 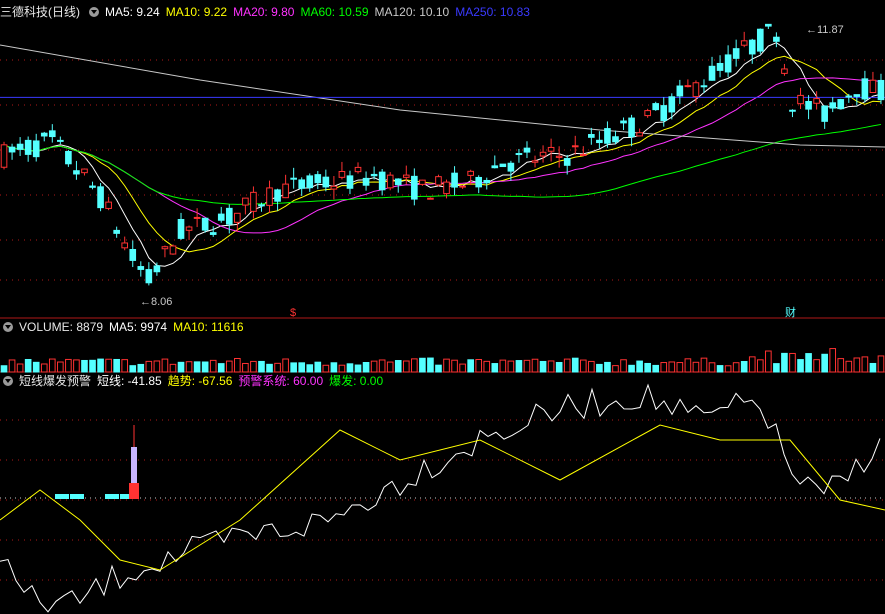 What do you see at coordinates (134, 465) in the screenshot?
I see `alert-spike` at bounding box center [134, 465].